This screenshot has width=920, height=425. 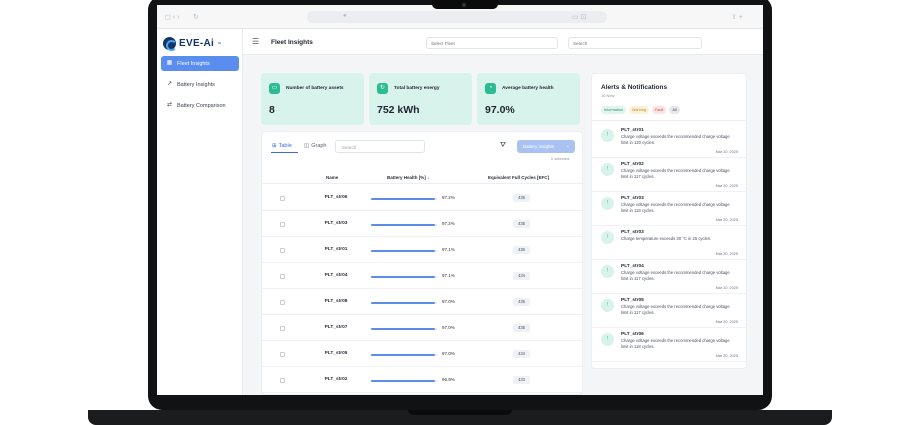 I want to click on chip-all: All, so click(x=674, y=110).